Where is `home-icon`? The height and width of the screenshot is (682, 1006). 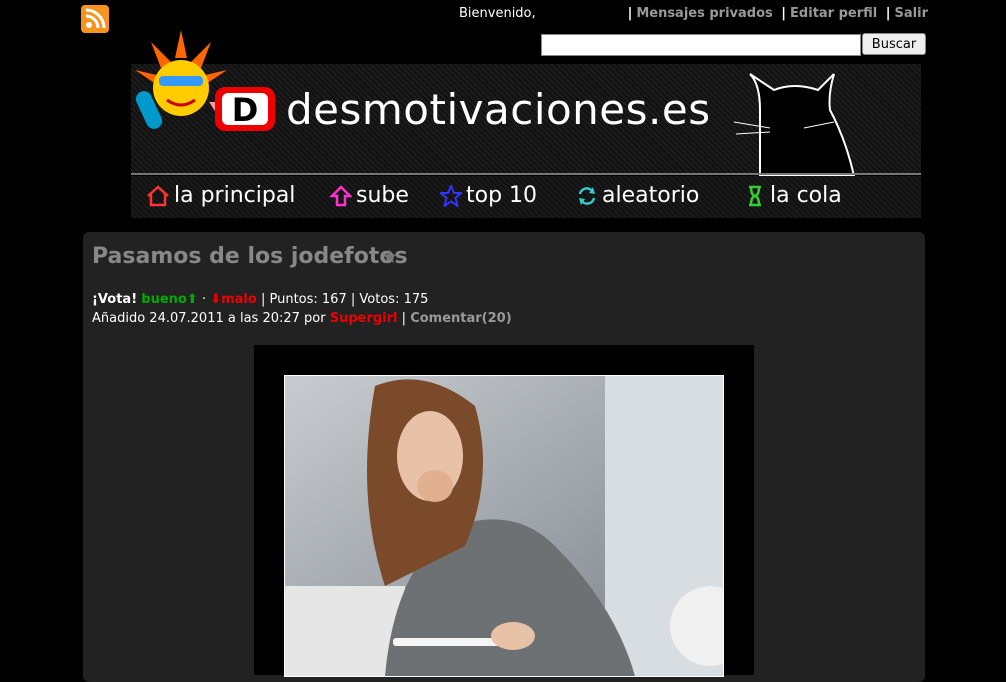
home-icon is located at coordinates (158, 195).